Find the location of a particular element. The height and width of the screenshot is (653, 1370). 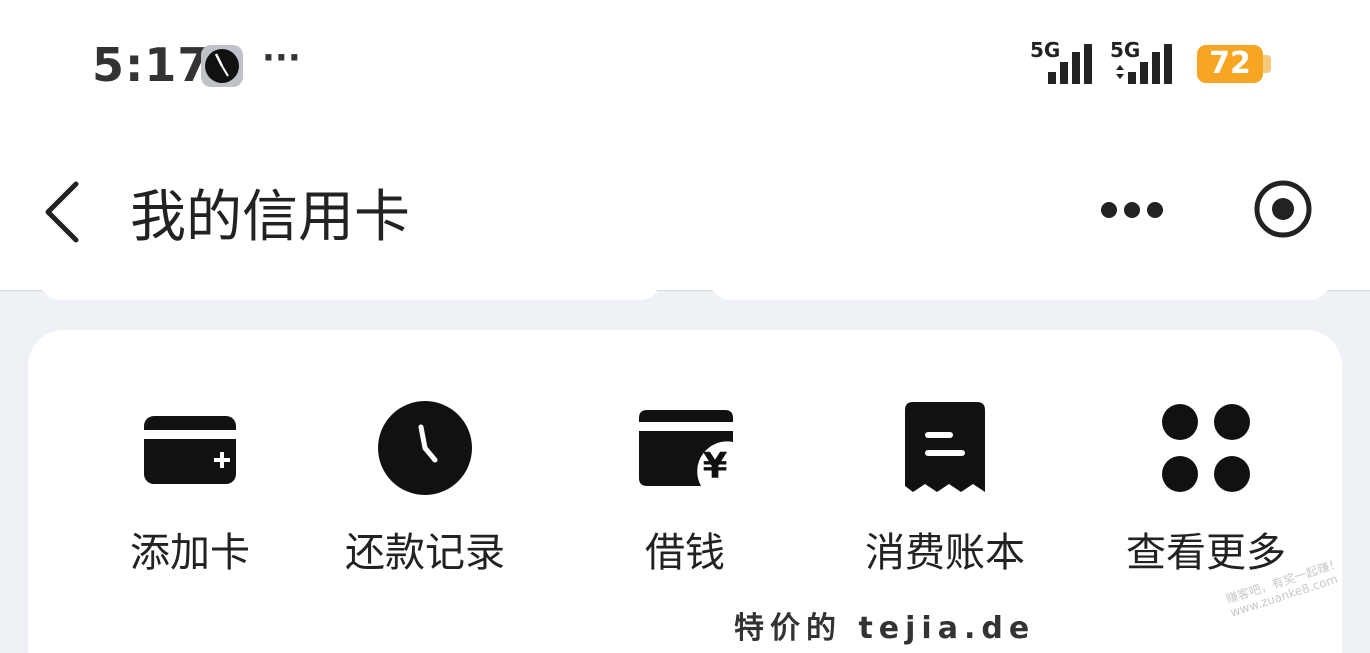

battery-indicator: 72 is located at coordinates (1230, 64).